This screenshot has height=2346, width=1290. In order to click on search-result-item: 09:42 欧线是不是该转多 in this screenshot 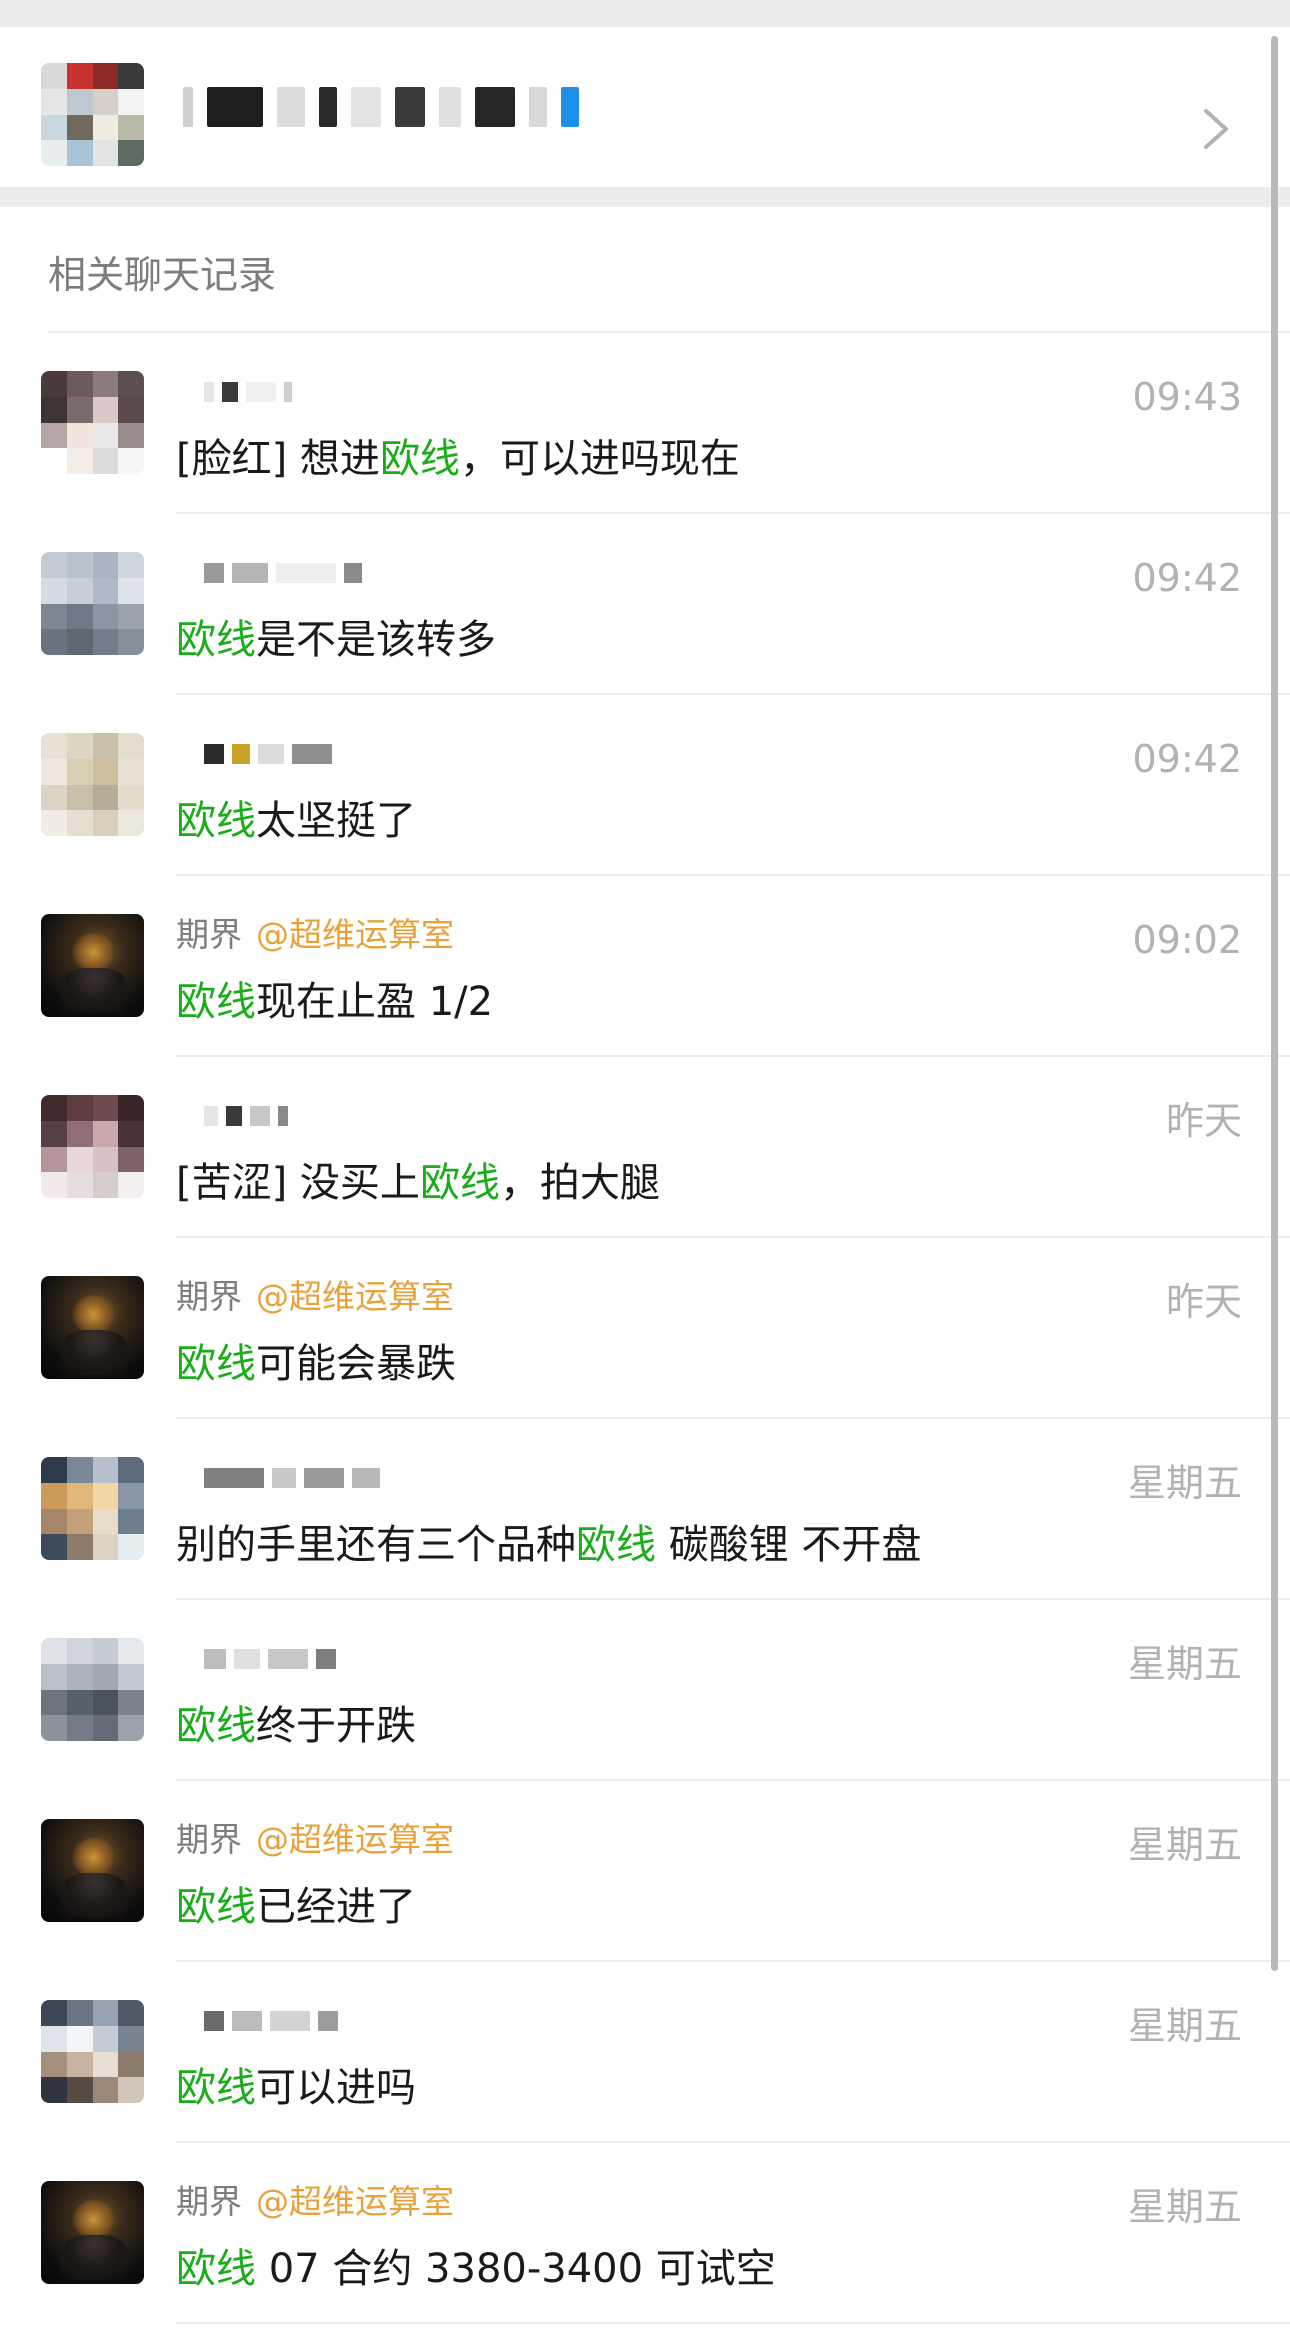, I will do `click(645, 604)`.